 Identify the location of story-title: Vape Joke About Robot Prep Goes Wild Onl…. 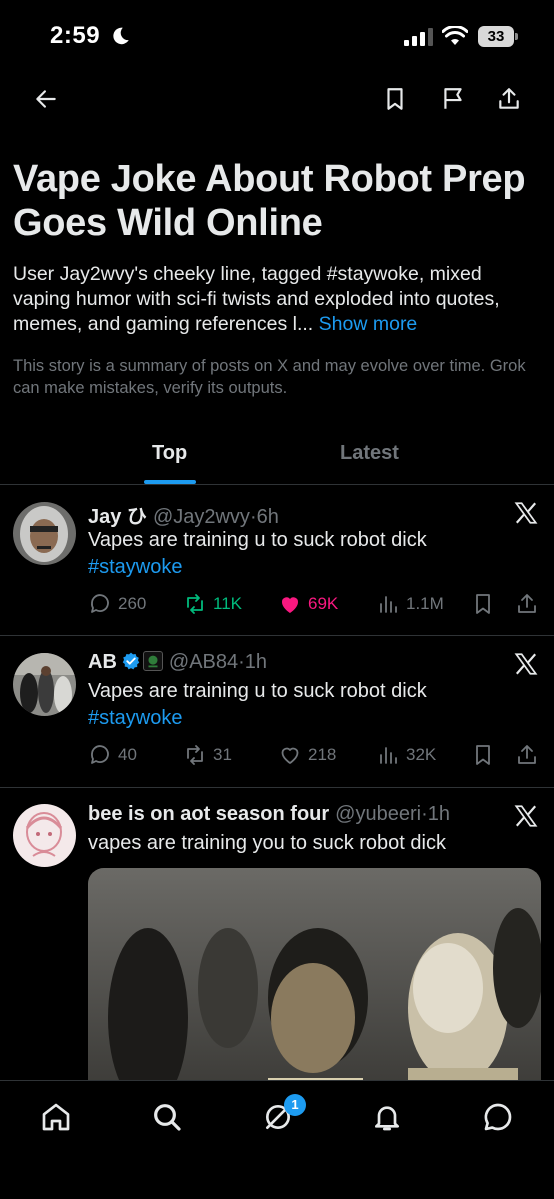
(269, 201).